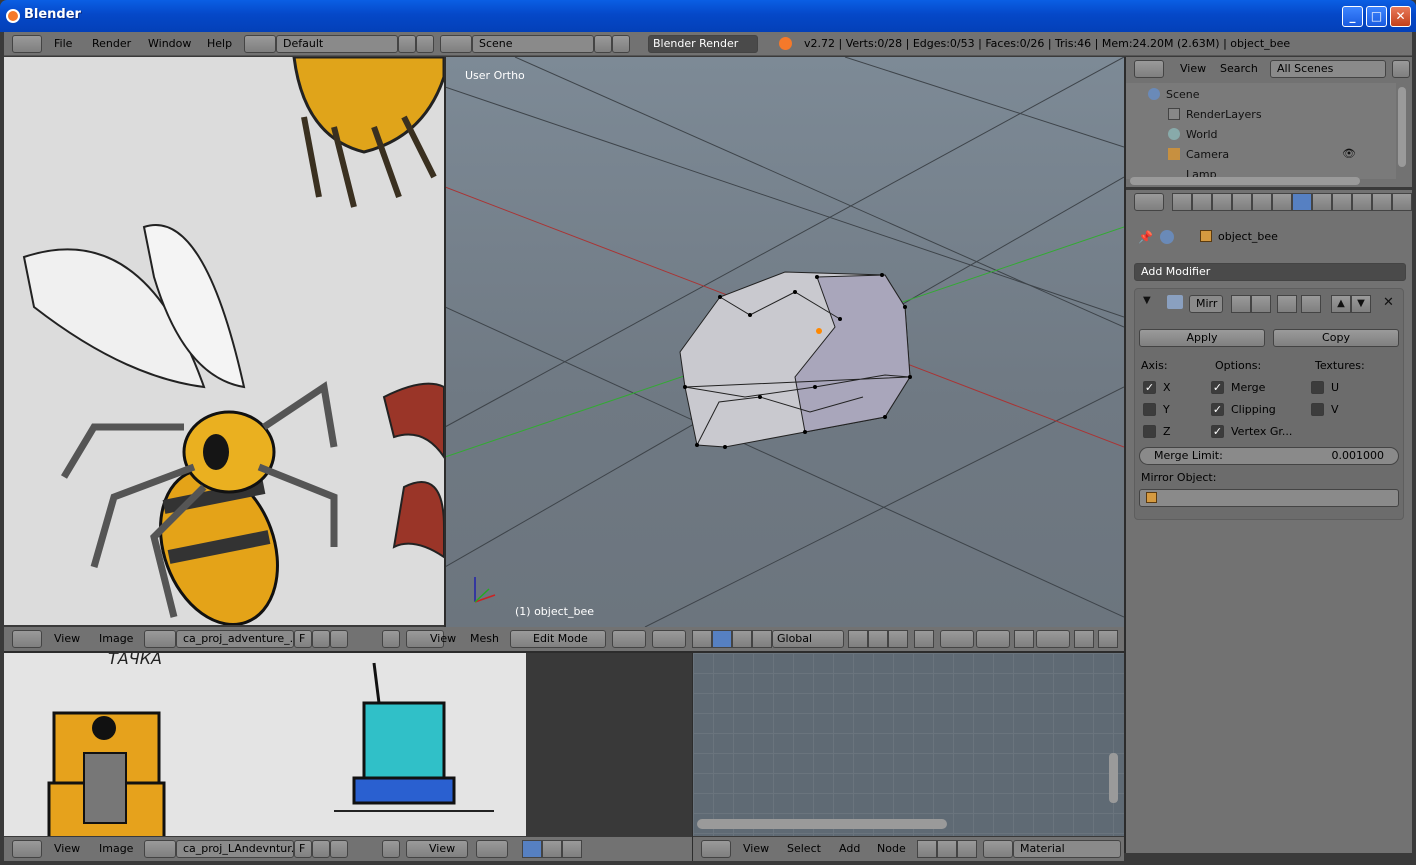 The image size is (1416, 865). What do you see at coordinates (484, 638) in the screenshot?
I see `menu-mesh: Mesh` at bounding box center [484, 638].